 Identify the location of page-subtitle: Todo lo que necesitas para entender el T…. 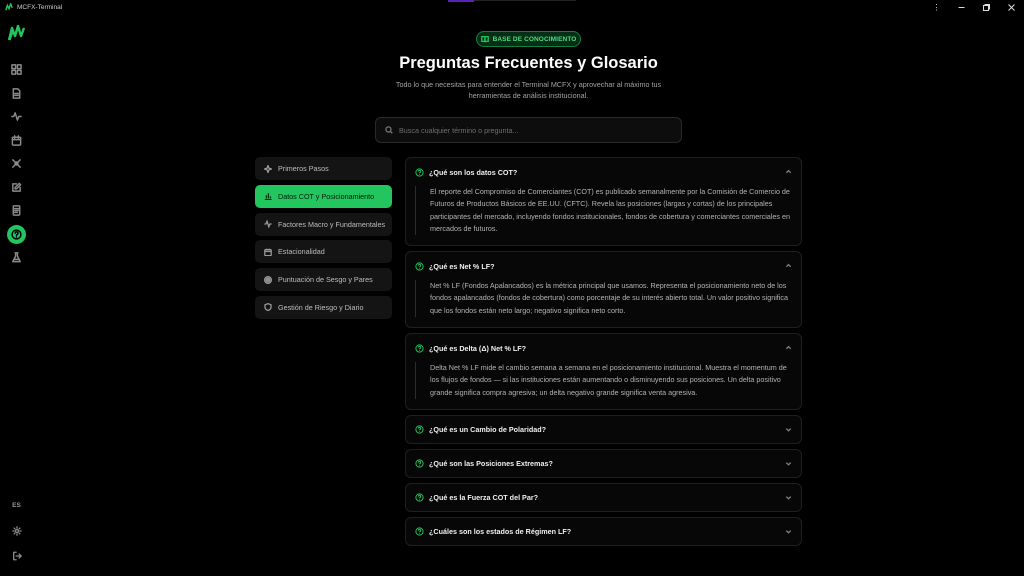
(528, 90).